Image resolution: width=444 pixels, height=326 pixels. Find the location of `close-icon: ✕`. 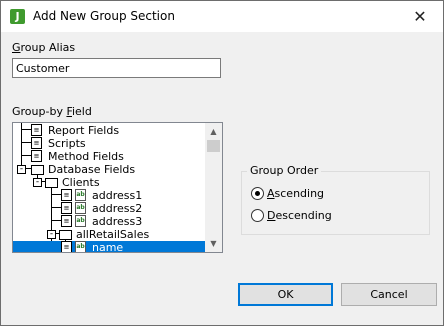

close-icon: ✕ is located at coordinates (420, 16).